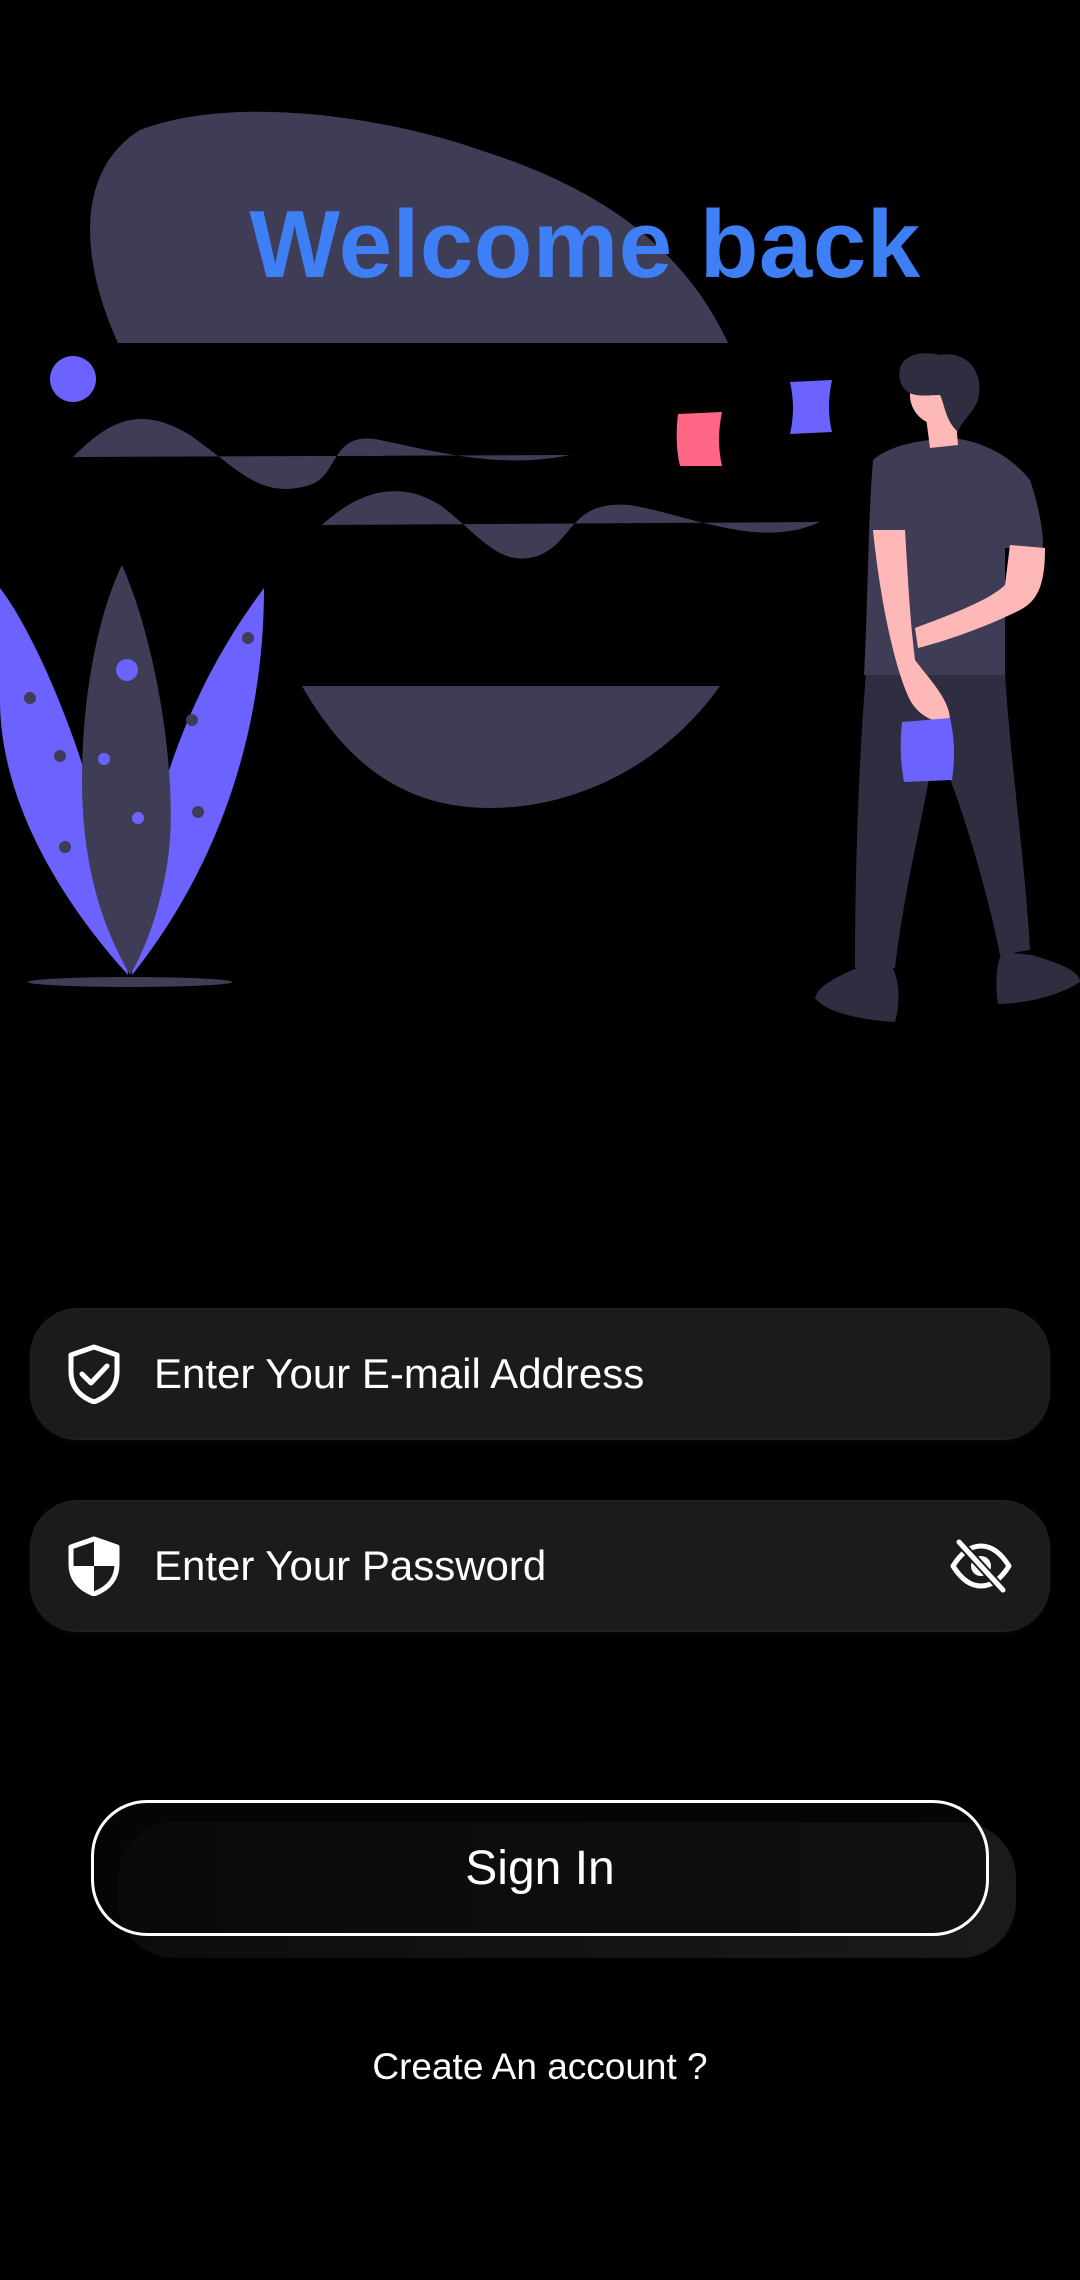 Image resolution: width=1080 pixels, height=2280 pixels. What do you see at coordinates (132, 776) in the screenshot?
I see `plant` at bounding box center [132, 776].